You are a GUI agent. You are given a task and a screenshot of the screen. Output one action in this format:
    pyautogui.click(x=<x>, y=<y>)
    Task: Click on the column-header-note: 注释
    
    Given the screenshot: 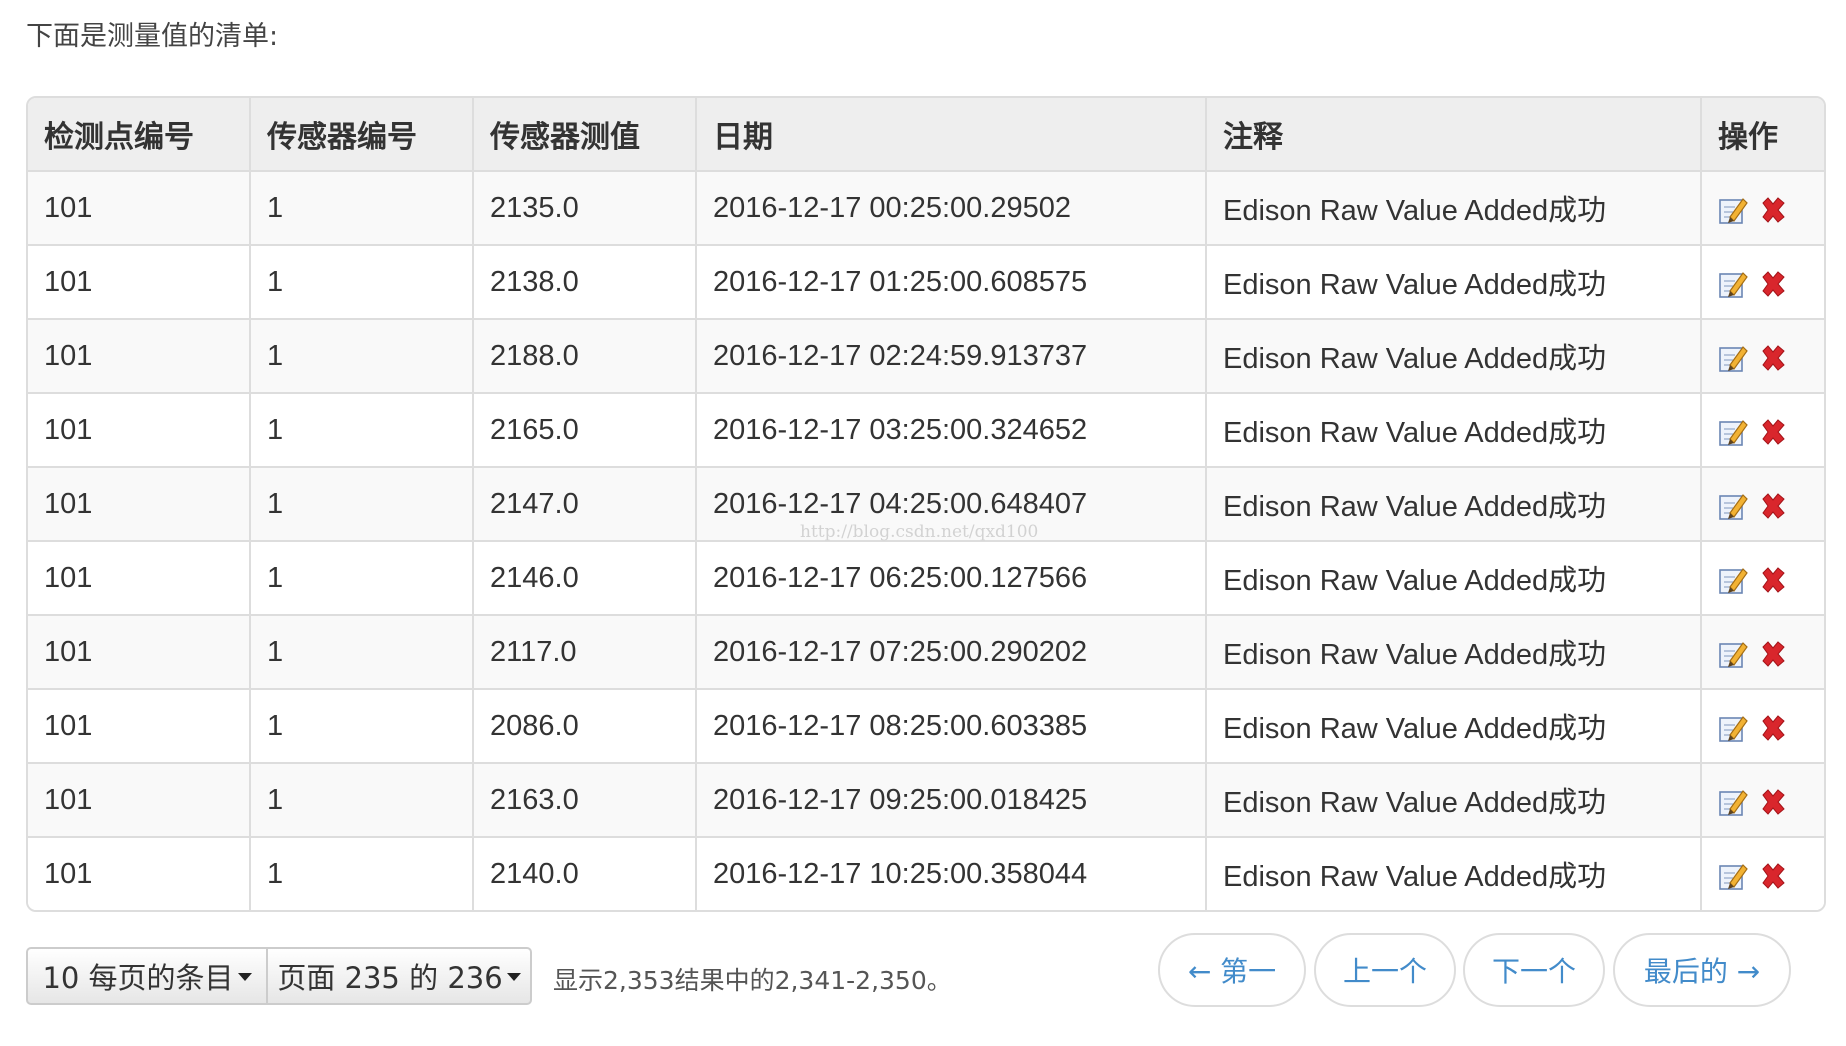 What is the action you would take?
    pyautogui.click(x=1453, y=134)
    